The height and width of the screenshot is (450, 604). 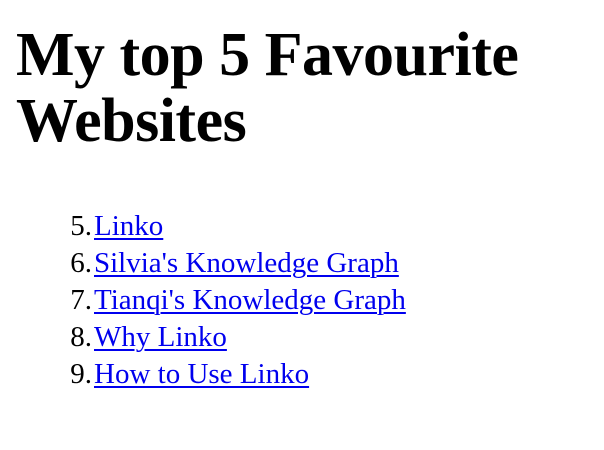 I want to click on list-item-number: 7., so click(x=81, y=300).